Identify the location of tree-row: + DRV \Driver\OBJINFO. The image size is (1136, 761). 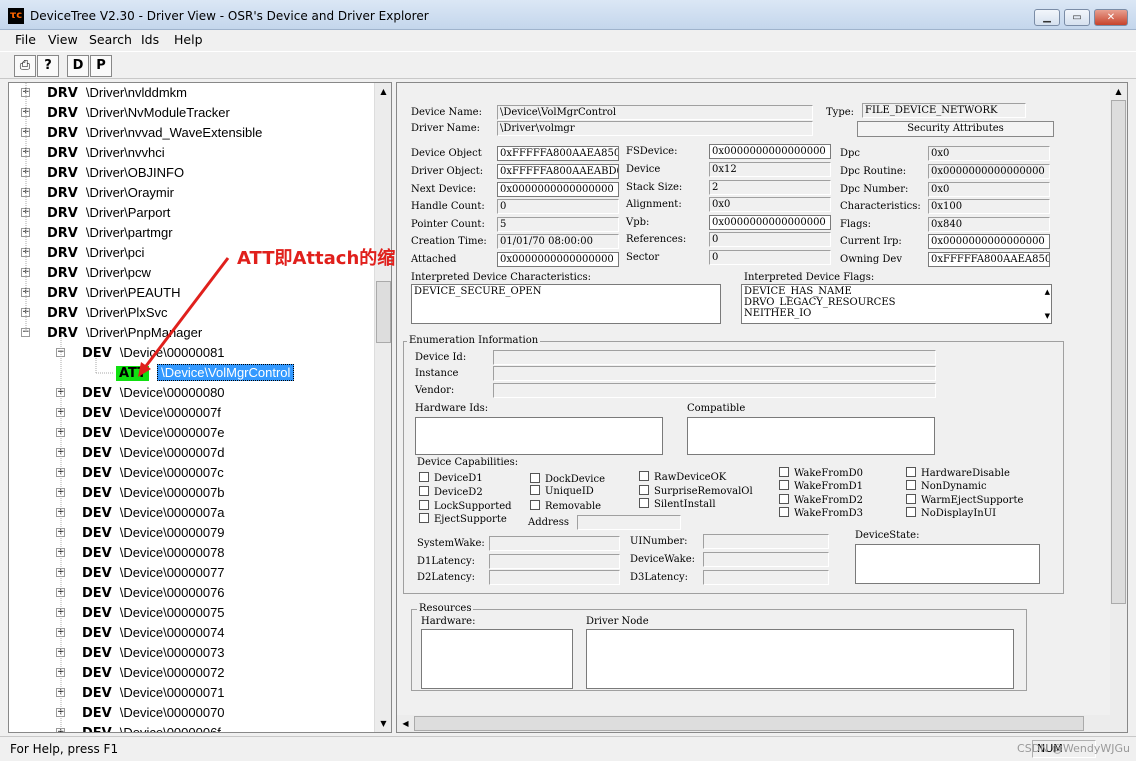
(102, 173).